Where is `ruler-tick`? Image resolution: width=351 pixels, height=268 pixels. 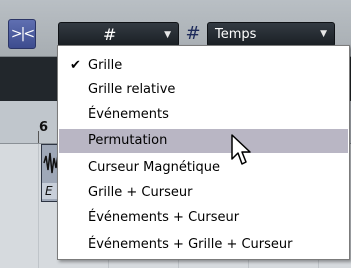
ruler-tick is located at coordinates (38, 137).